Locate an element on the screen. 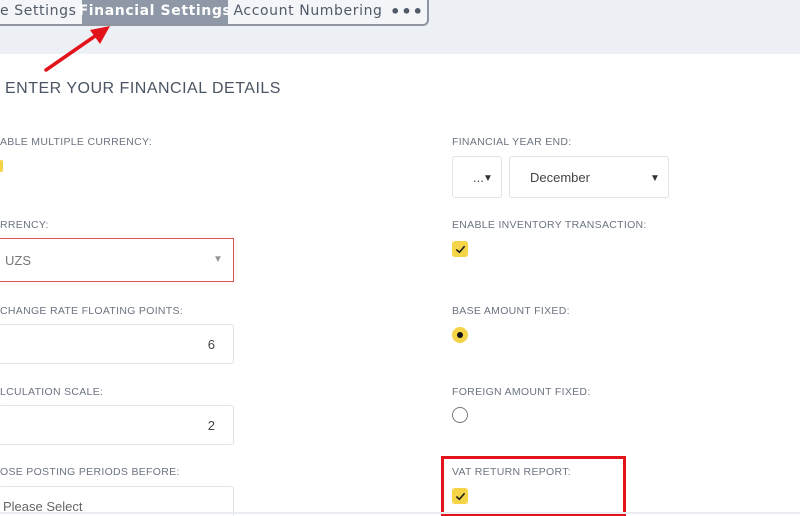  page-title: ENTER YOUR FINANCIAL DETAILS is located at coordinates (143, 88).